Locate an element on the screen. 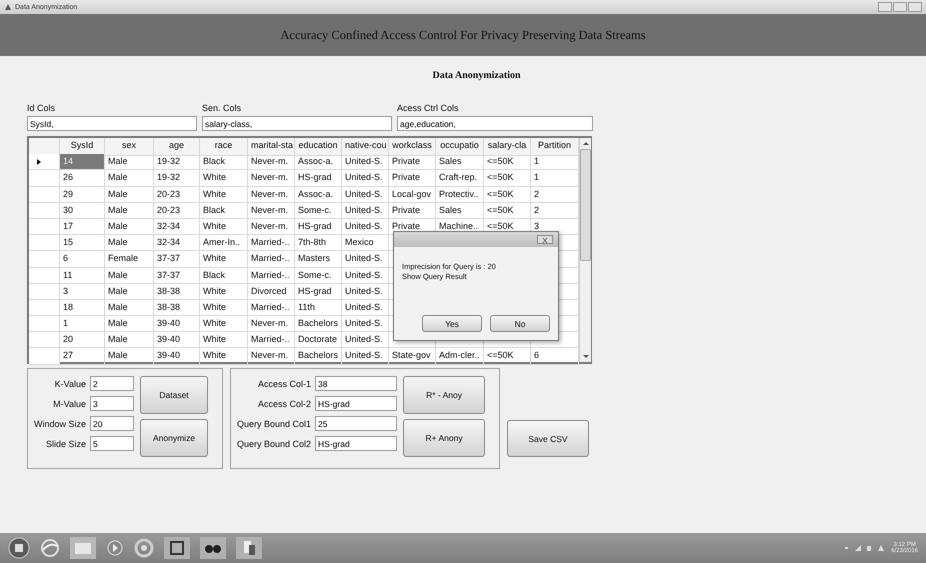  text-field: 2 is located at coordinates (112, 383).